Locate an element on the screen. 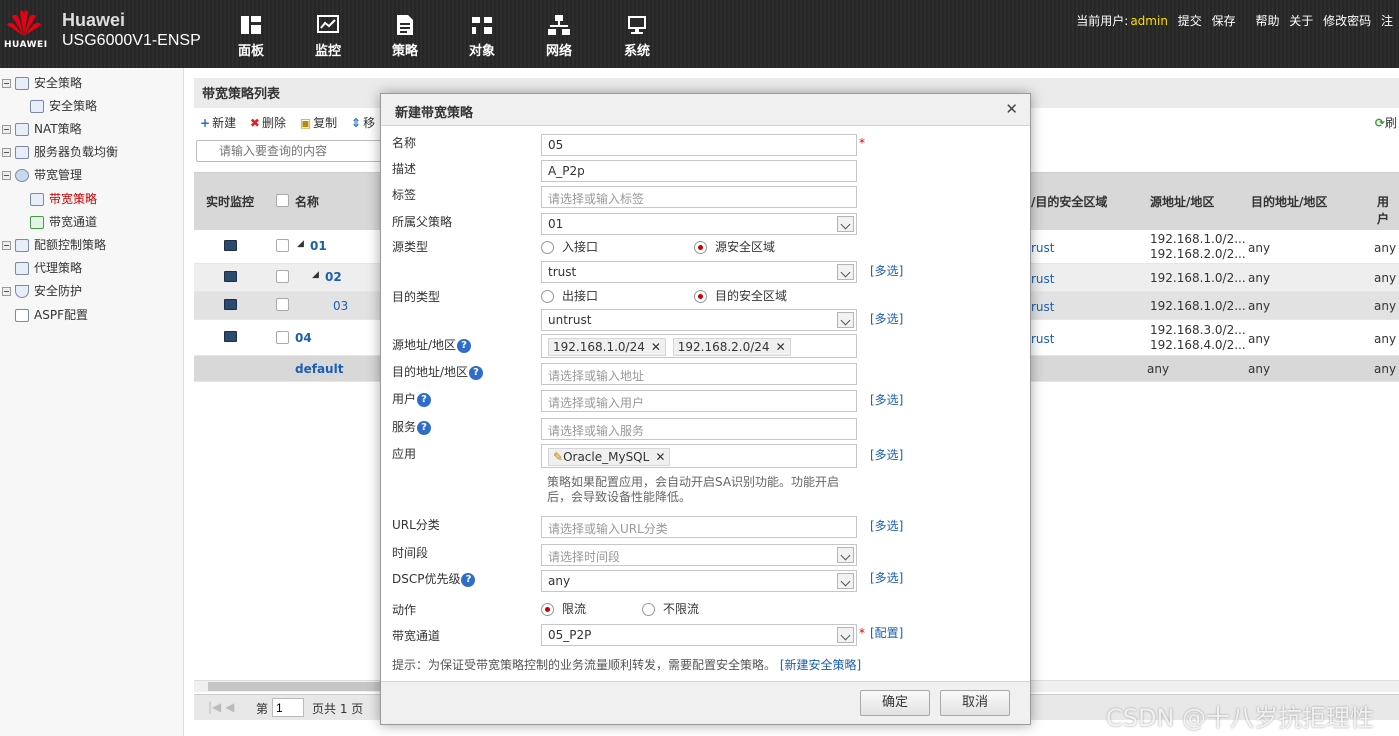 The width and height of the screenshot is (1399, 736). bandwidth-channel-config-link: [配置] is located at coordinates (886, 632).